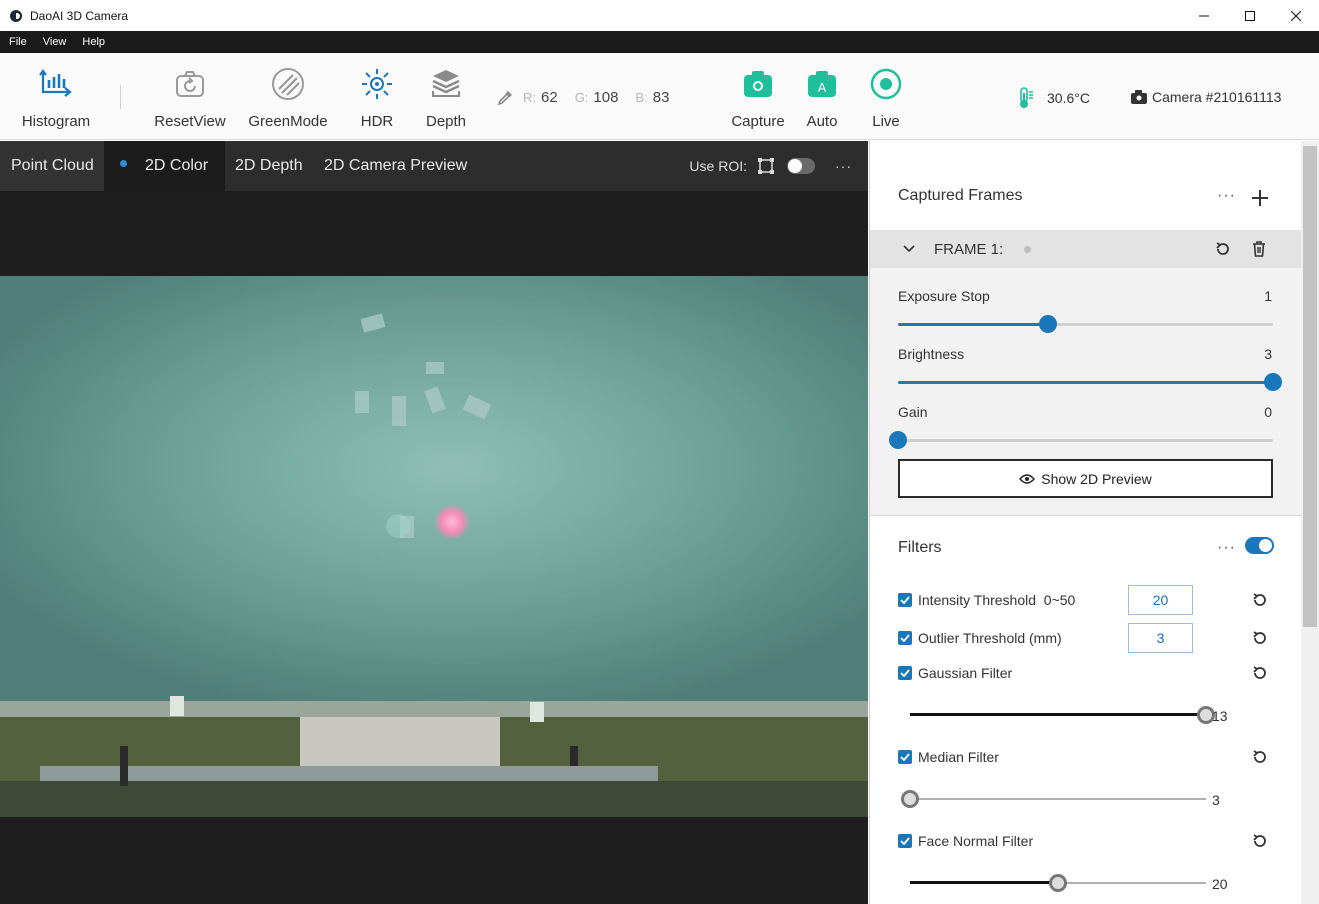  Describe the element at coordinates (1223, 249) in the screenshot. I see `frame-reset-icon` at that location.